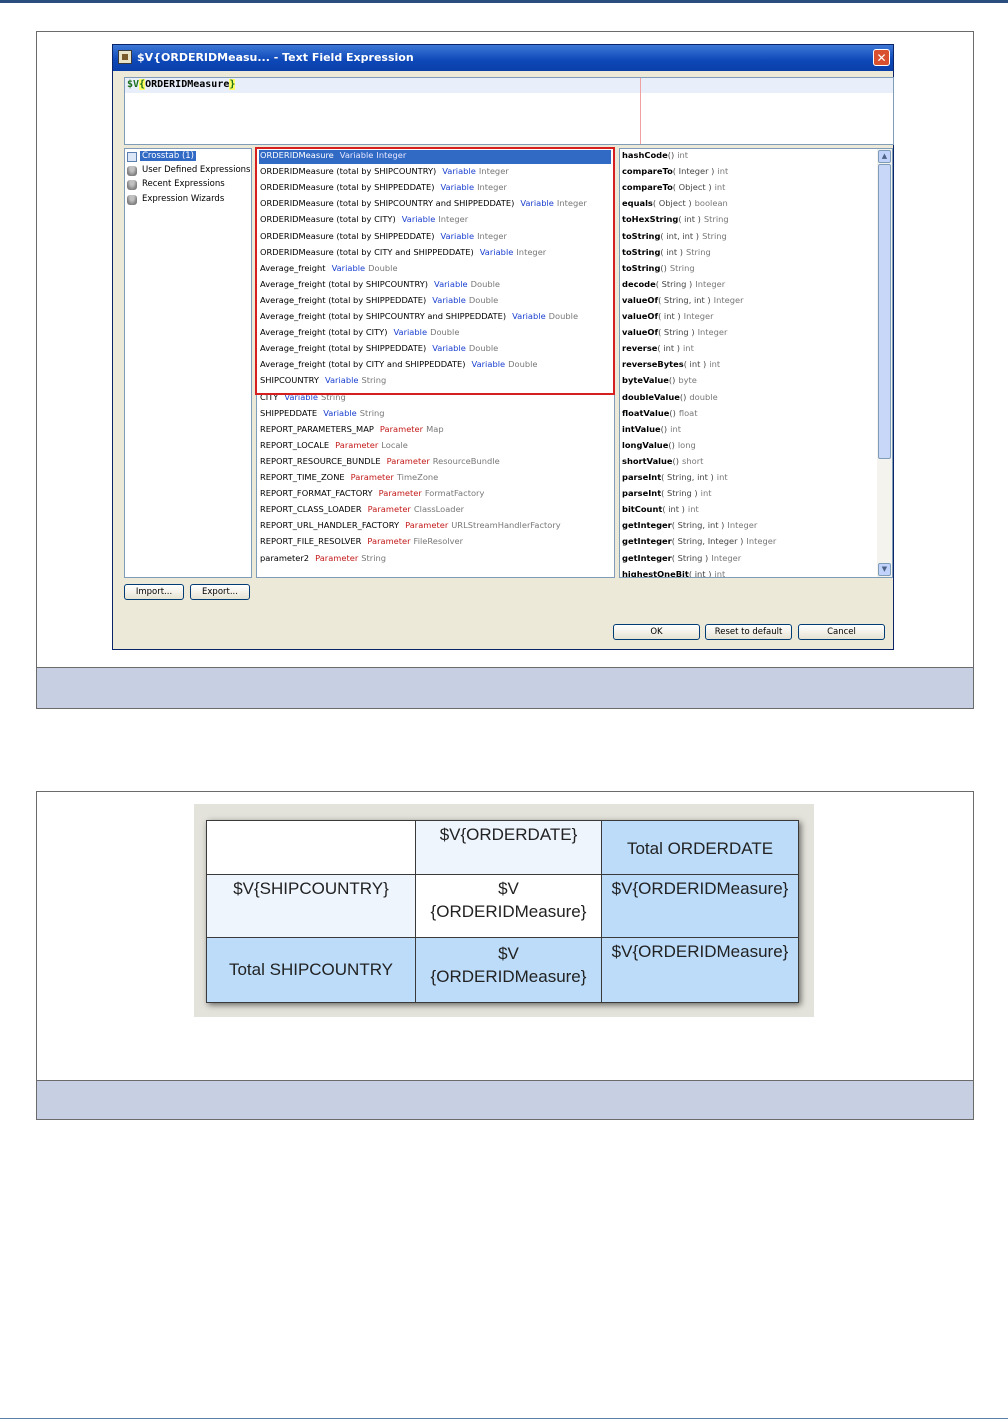 Image resolution: width=1008 pixels, height=1422 pixels. I want to click on method-return-type: boolean, so click(711, 203).